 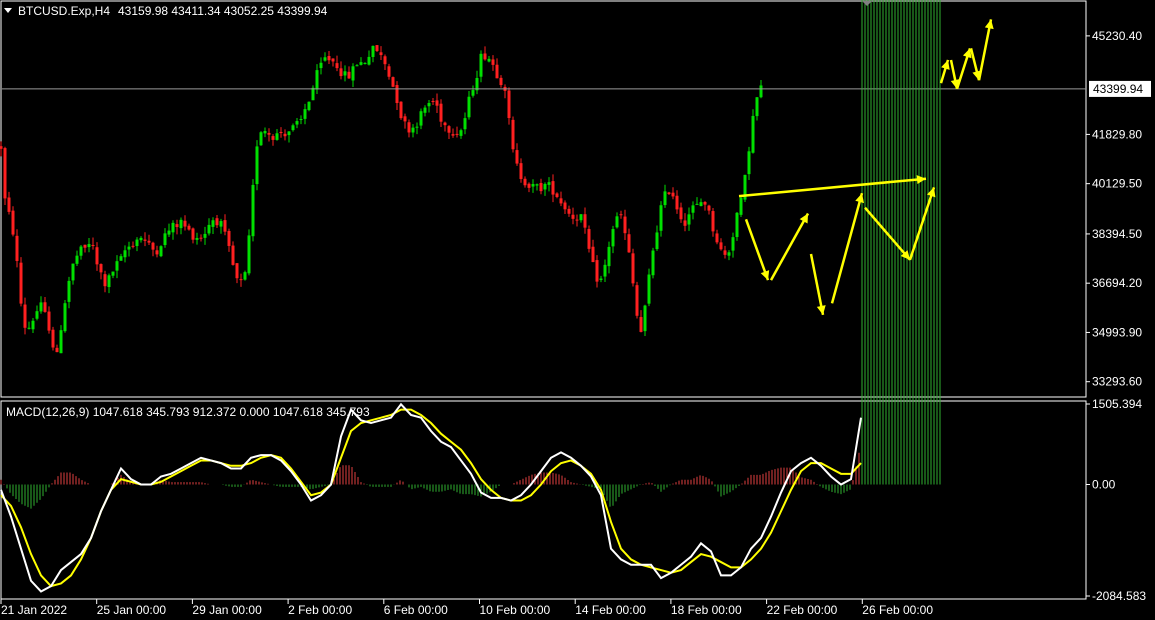 I want to click on macd-tick-label: 0.00, so click(x=1104, y=485).